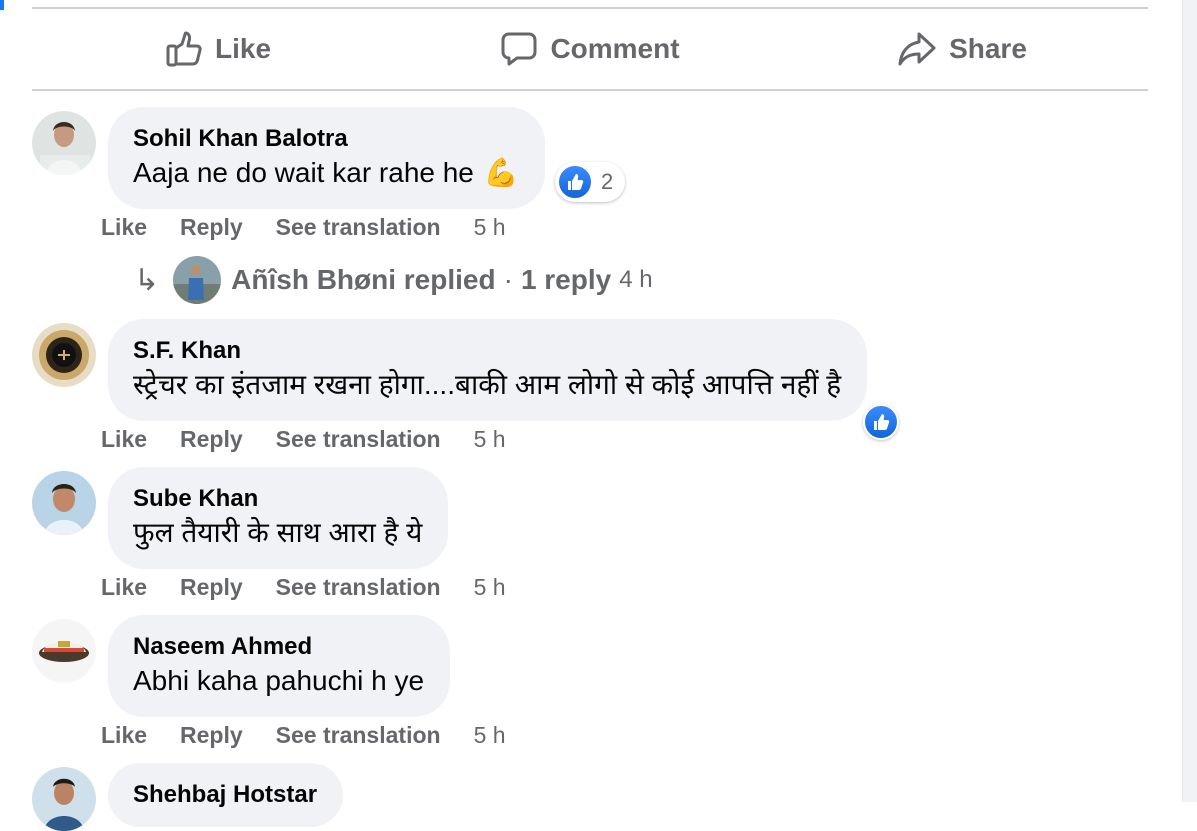  What do you see at coordinates (184, 49) in the screenshot?
I see `thumbs-up-icon` at bounding box center [184, 49].